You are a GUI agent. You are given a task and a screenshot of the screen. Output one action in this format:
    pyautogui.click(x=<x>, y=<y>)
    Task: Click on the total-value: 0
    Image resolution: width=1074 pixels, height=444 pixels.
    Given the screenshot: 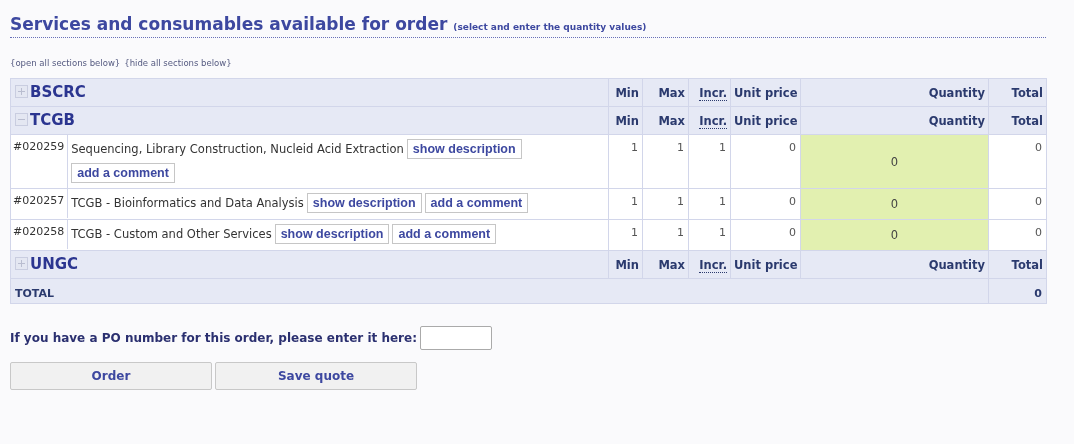 What is the action you would take?
    pyautogui.click(x=1038, y=293)
    